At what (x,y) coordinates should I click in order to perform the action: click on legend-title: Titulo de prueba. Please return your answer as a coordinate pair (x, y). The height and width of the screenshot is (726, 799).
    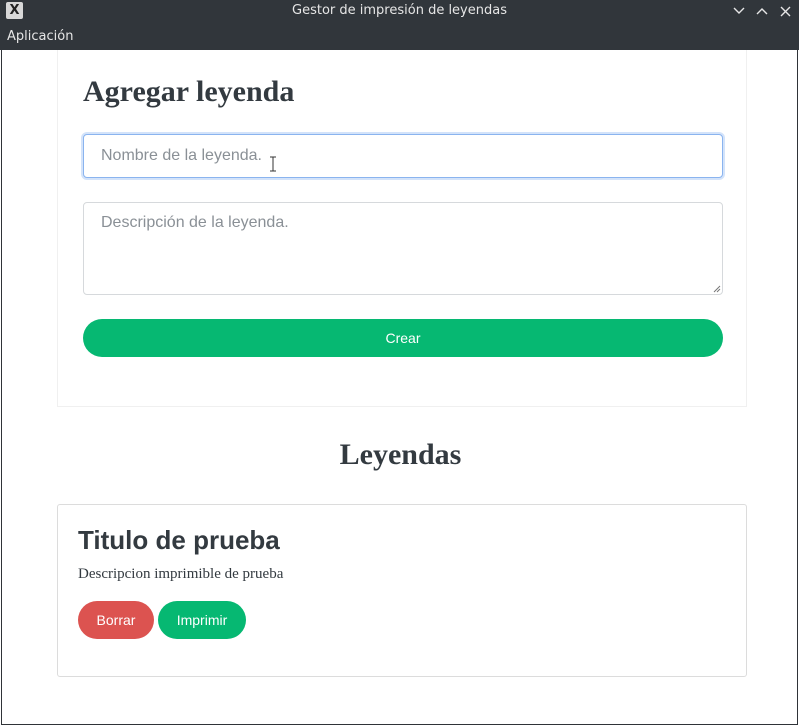
    Looking at the image, I should click on (179, 540).